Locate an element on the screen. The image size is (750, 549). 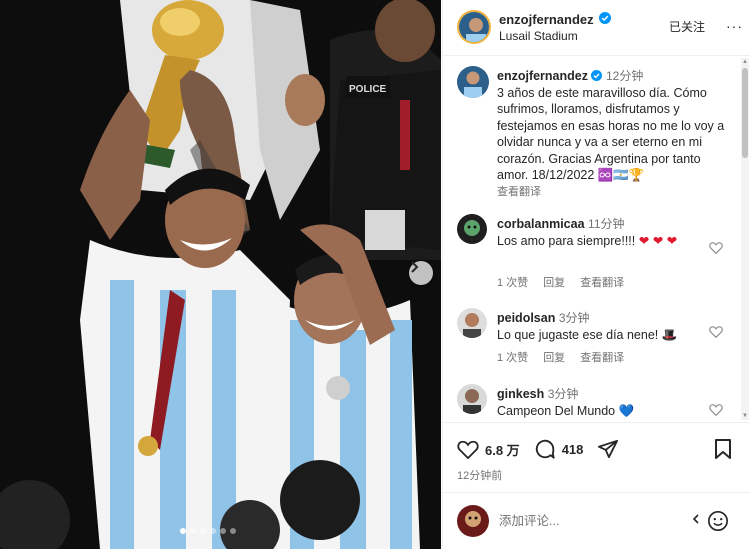
heart-icon is located at coordinates (468, 449).